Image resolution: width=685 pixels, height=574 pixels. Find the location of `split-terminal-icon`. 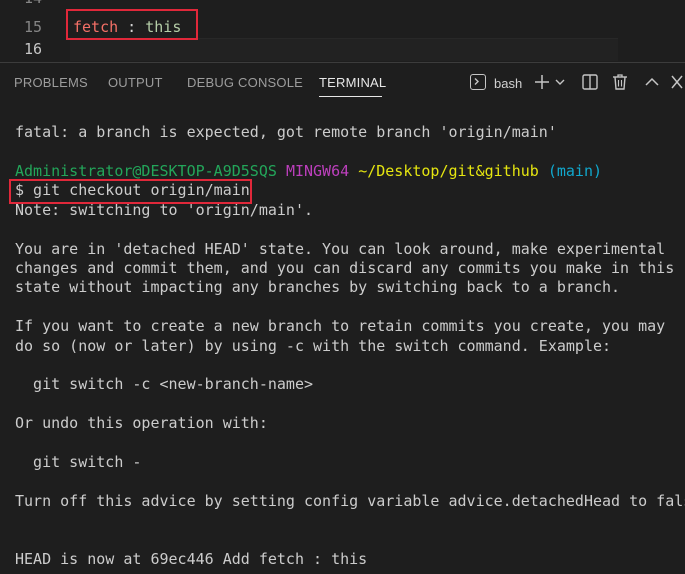

split-terminal-icon is located at coordinates (590, 82).